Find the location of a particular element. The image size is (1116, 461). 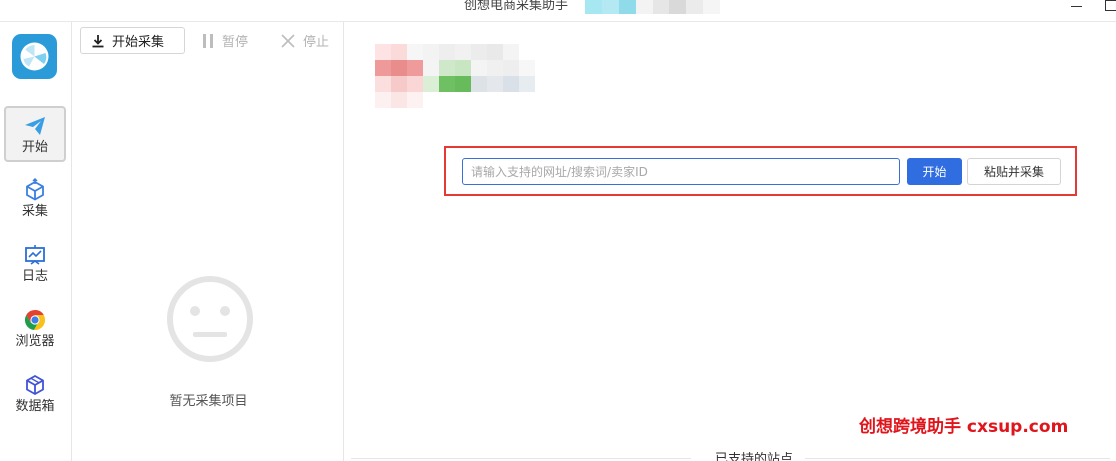

paste-and-collect-button: 粘贴并采集 is located at coordinates (1014, 171).